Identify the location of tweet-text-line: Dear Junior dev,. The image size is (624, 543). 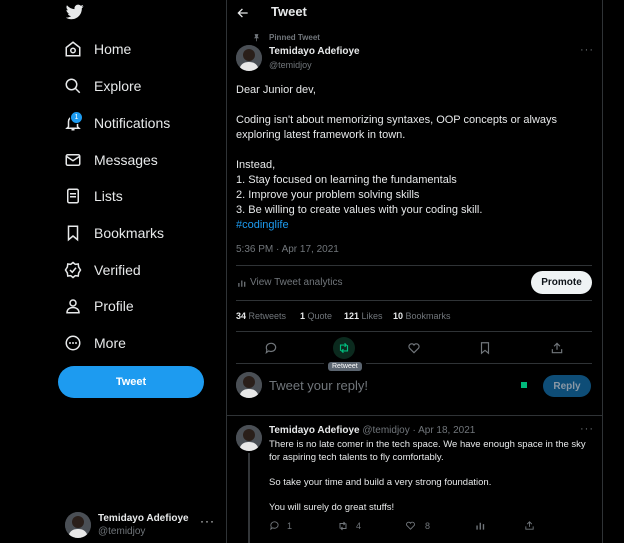
(276, 90).